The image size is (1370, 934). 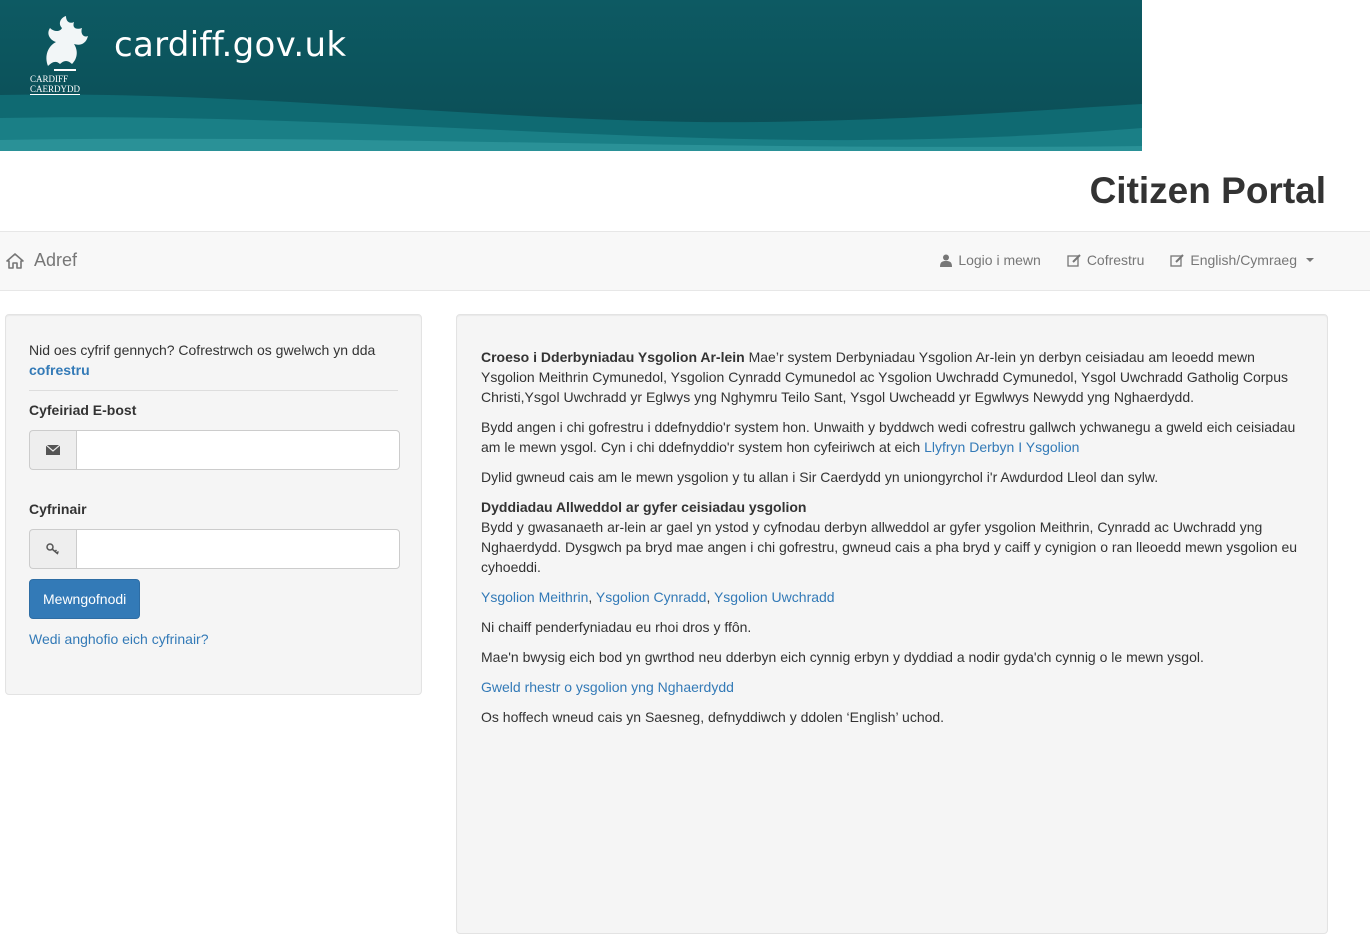 What do you see at coordinates (571, 122) in the screenshot?
I see `banner-wave` at bounding box center [571, 122].